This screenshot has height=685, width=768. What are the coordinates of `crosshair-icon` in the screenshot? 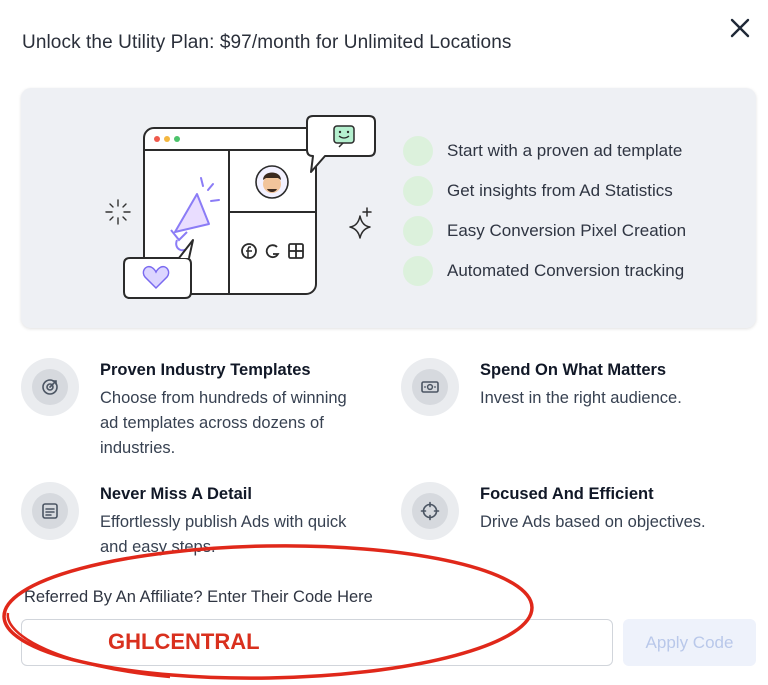 It's located at (430, 511).